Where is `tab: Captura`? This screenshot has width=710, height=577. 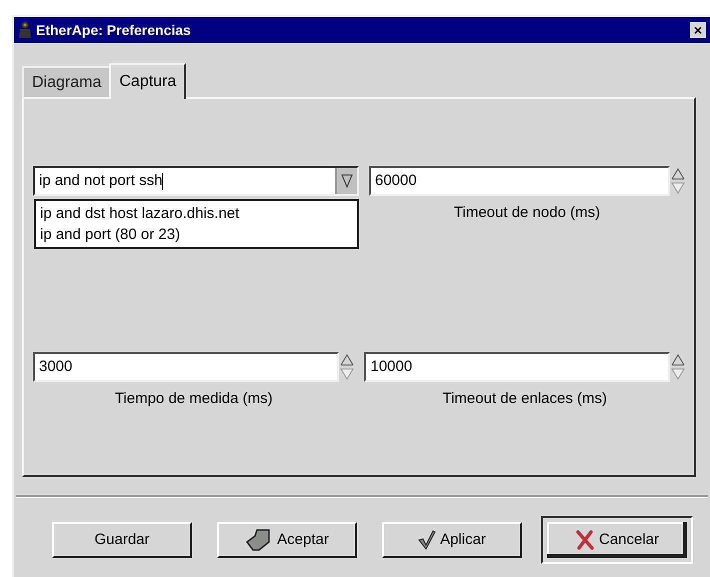 tab: Captura is located at coordinates (147, 81).